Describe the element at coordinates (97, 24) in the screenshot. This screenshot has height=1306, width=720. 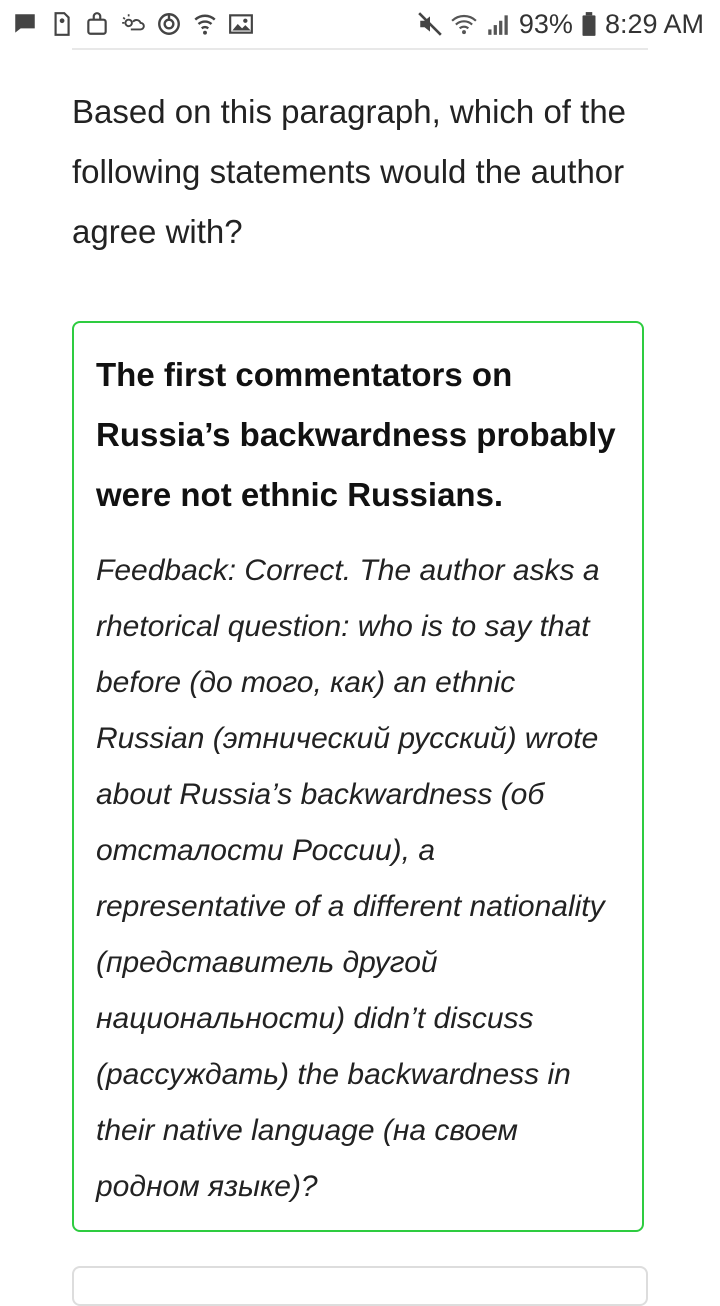
I see `bag-icon` at that location.